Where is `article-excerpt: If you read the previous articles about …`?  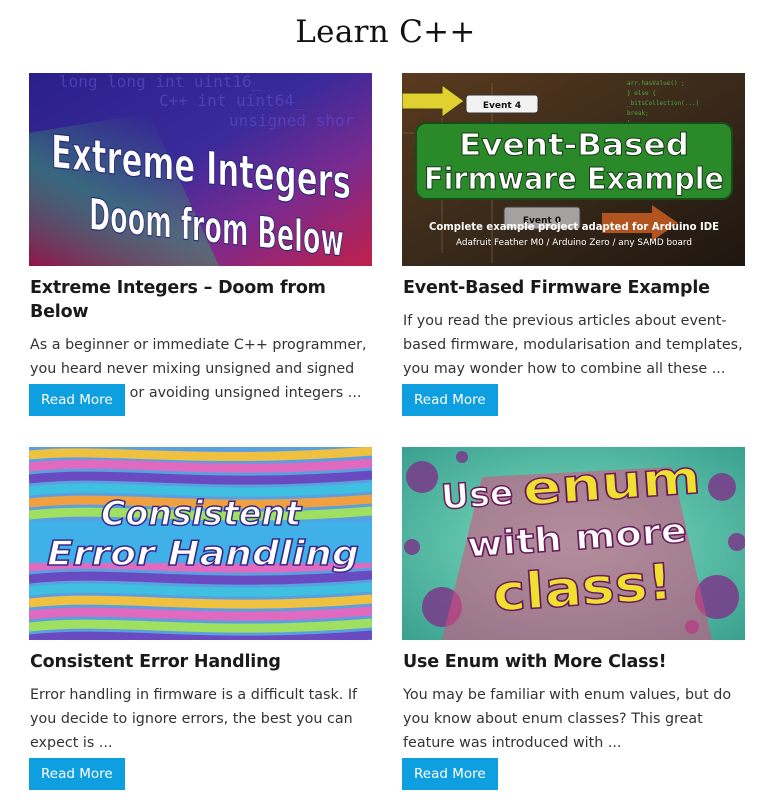
article-excerpt: If you read the previous articles about … is located at coordinates (573, 345).